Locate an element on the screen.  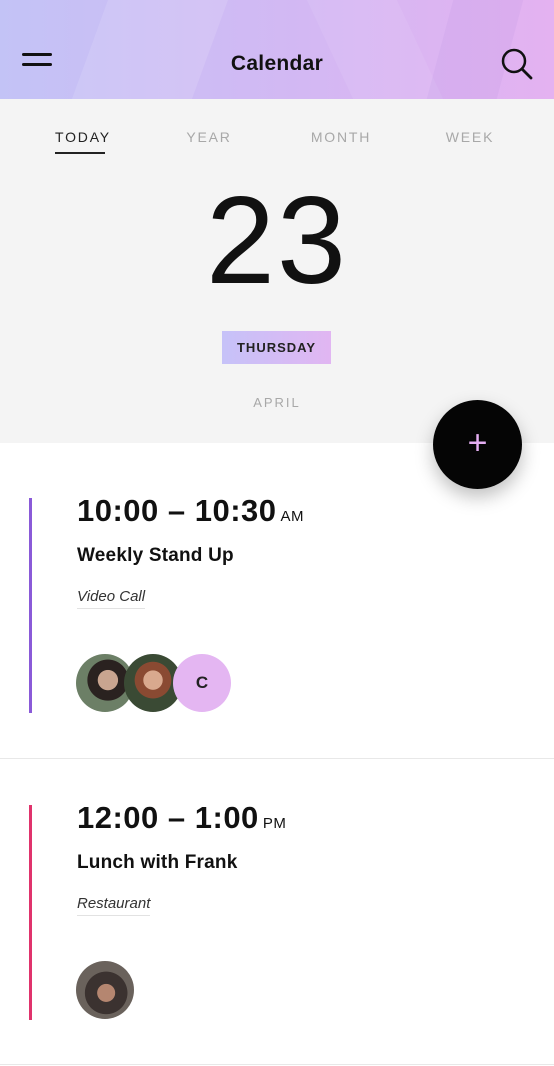
event-time-range: 12:00 – 1:00 is located at coordinates (168, 817).